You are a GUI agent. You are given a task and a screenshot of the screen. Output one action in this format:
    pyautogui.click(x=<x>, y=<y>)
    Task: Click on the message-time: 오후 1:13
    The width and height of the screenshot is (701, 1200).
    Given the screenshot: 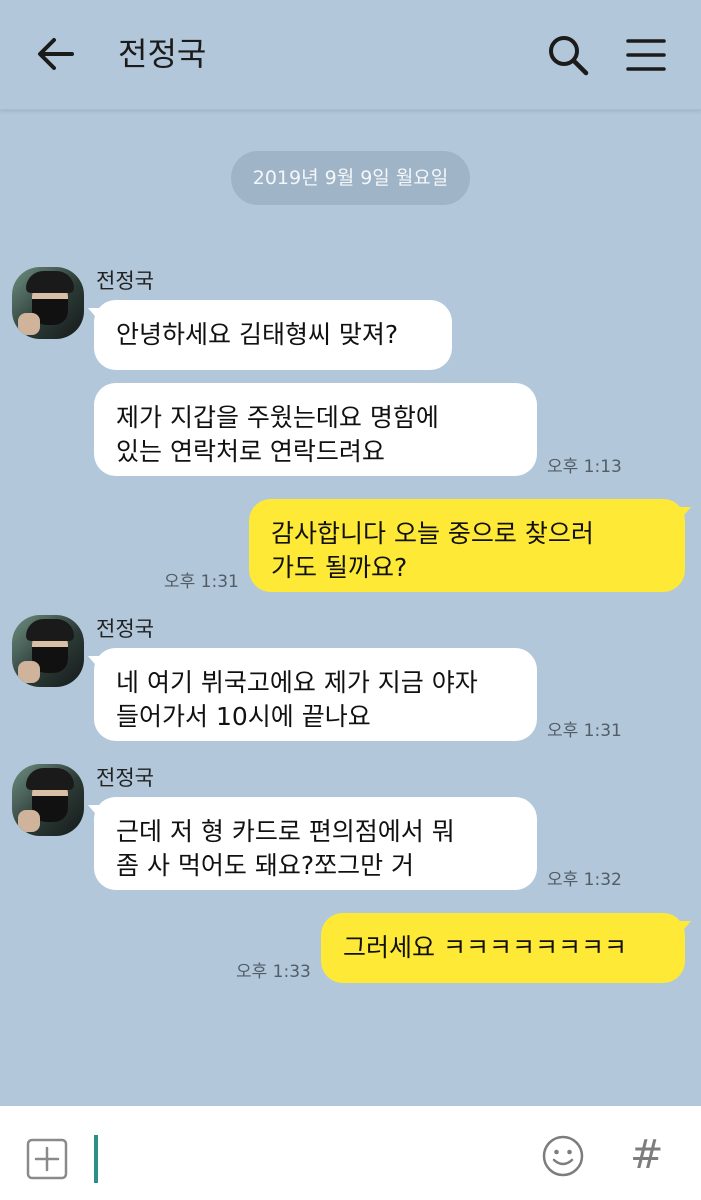 What is the action you would take?
    pyautogui.click(x=584, y=467)
    